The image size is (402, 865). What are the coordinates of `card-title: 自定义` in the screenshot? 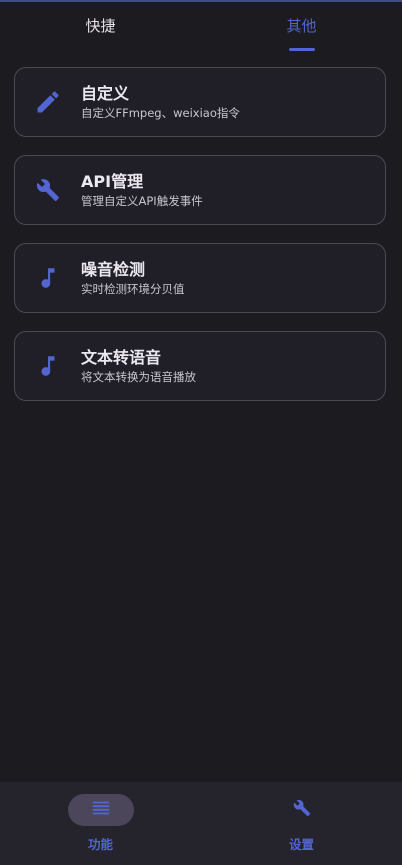 It's located at (105, 93).